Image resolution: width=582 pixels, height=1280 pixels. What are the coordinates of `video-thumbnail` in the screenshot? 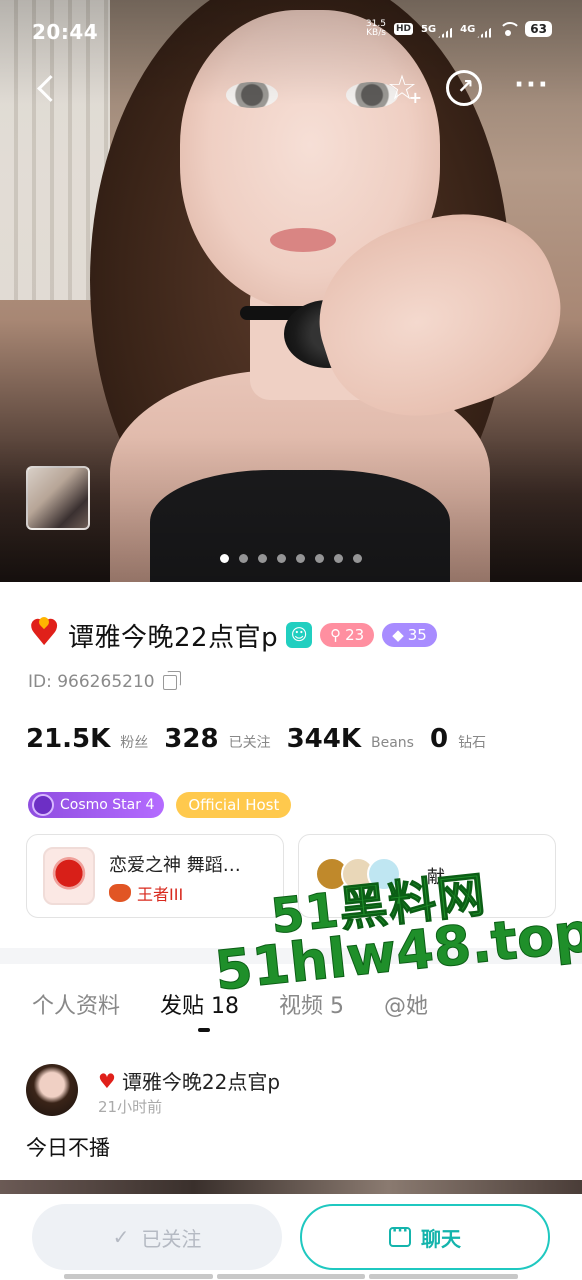 It's located at (58, 498).